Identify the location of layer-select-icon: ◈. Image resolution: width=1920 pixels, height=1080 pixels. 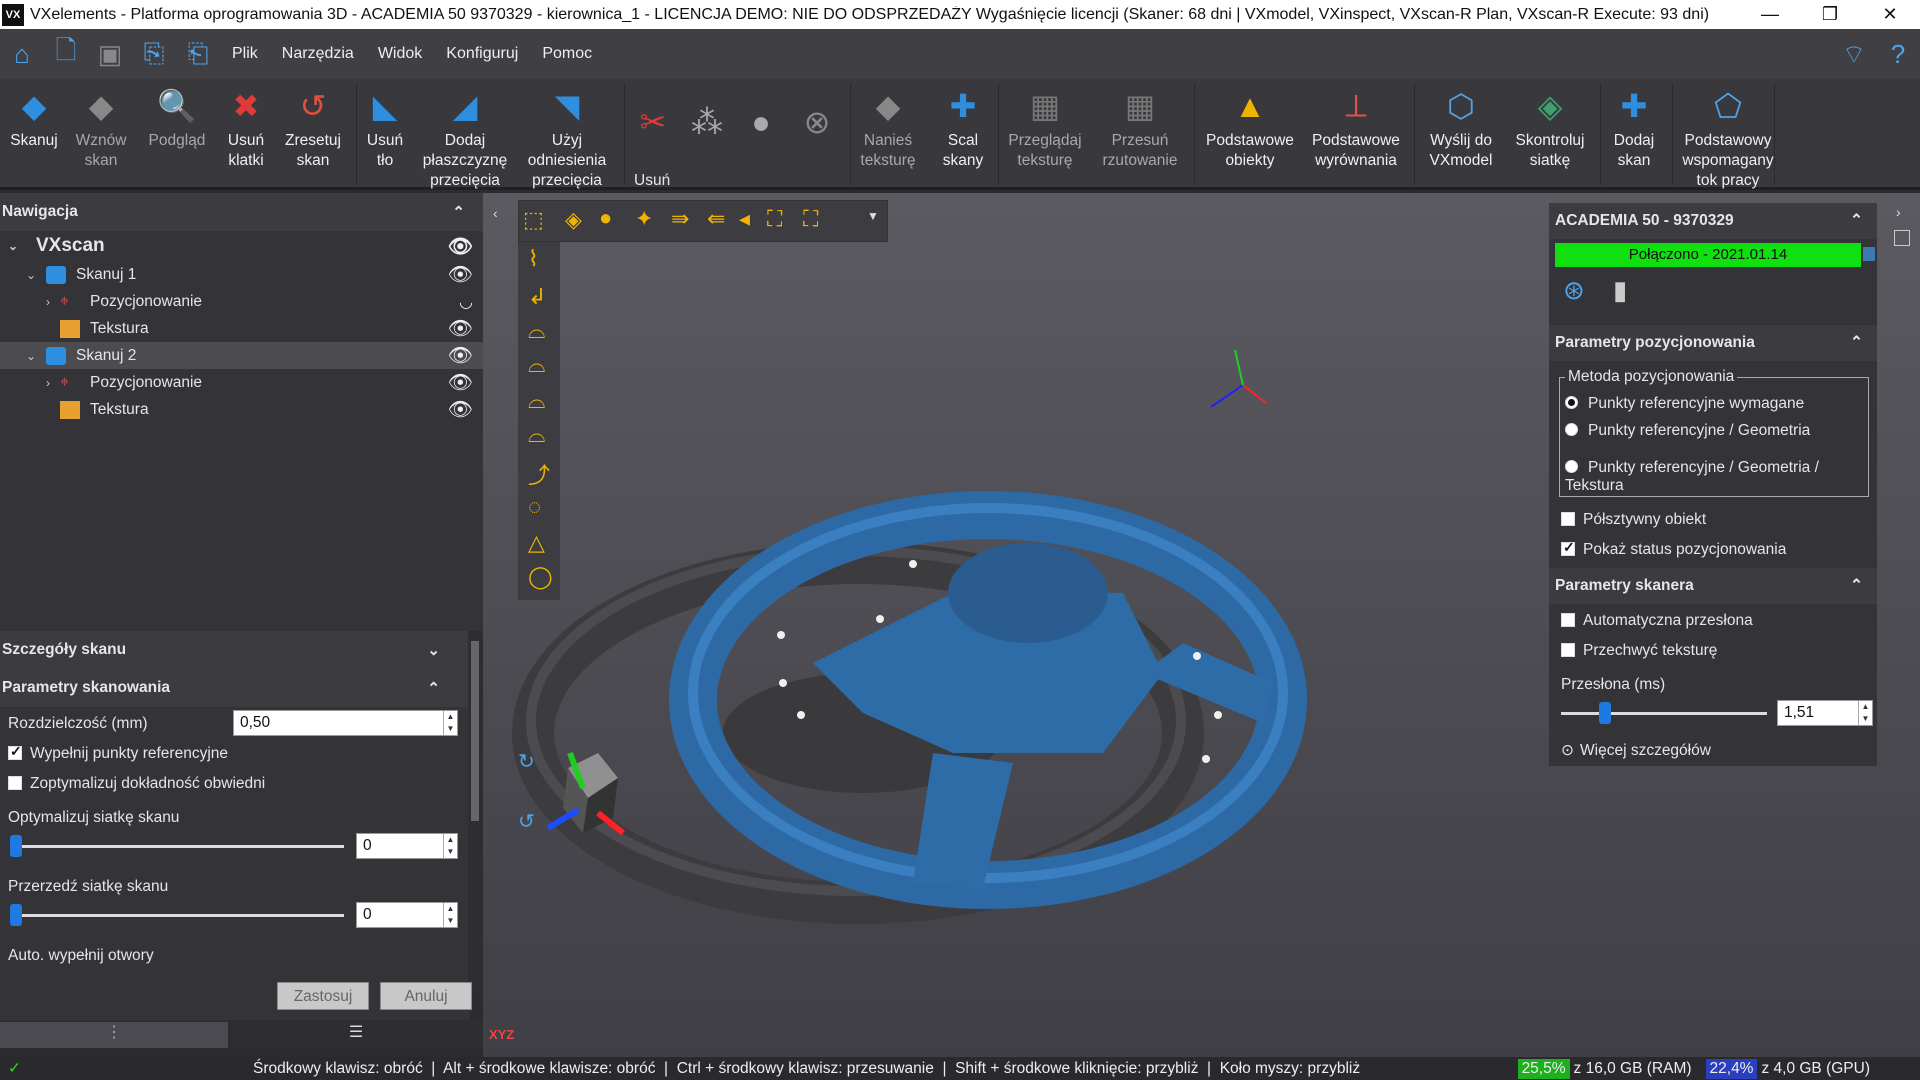
(573, 220).